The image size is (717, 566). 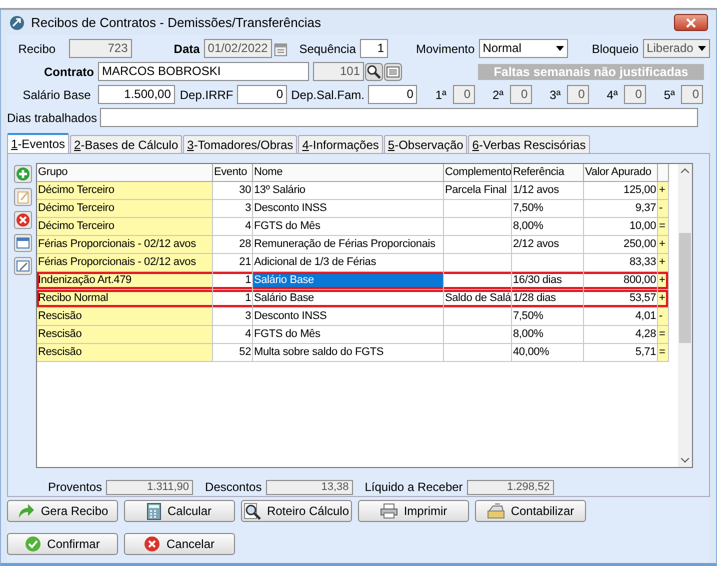 I want to click on table-cell: 800,00, so click(x=621, y=281).